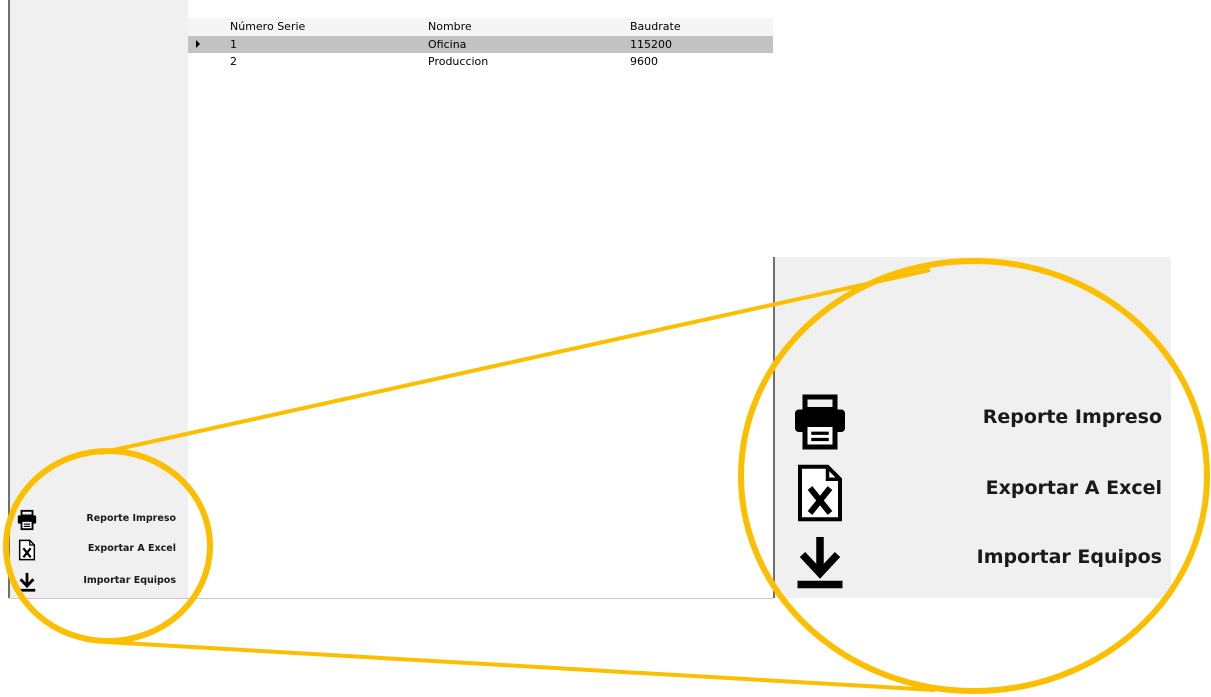 The height and width of the screenshot is (697, 1211). I want to click on export-excel-button-zoomed: Exportar A Excel, so click(976, 493).